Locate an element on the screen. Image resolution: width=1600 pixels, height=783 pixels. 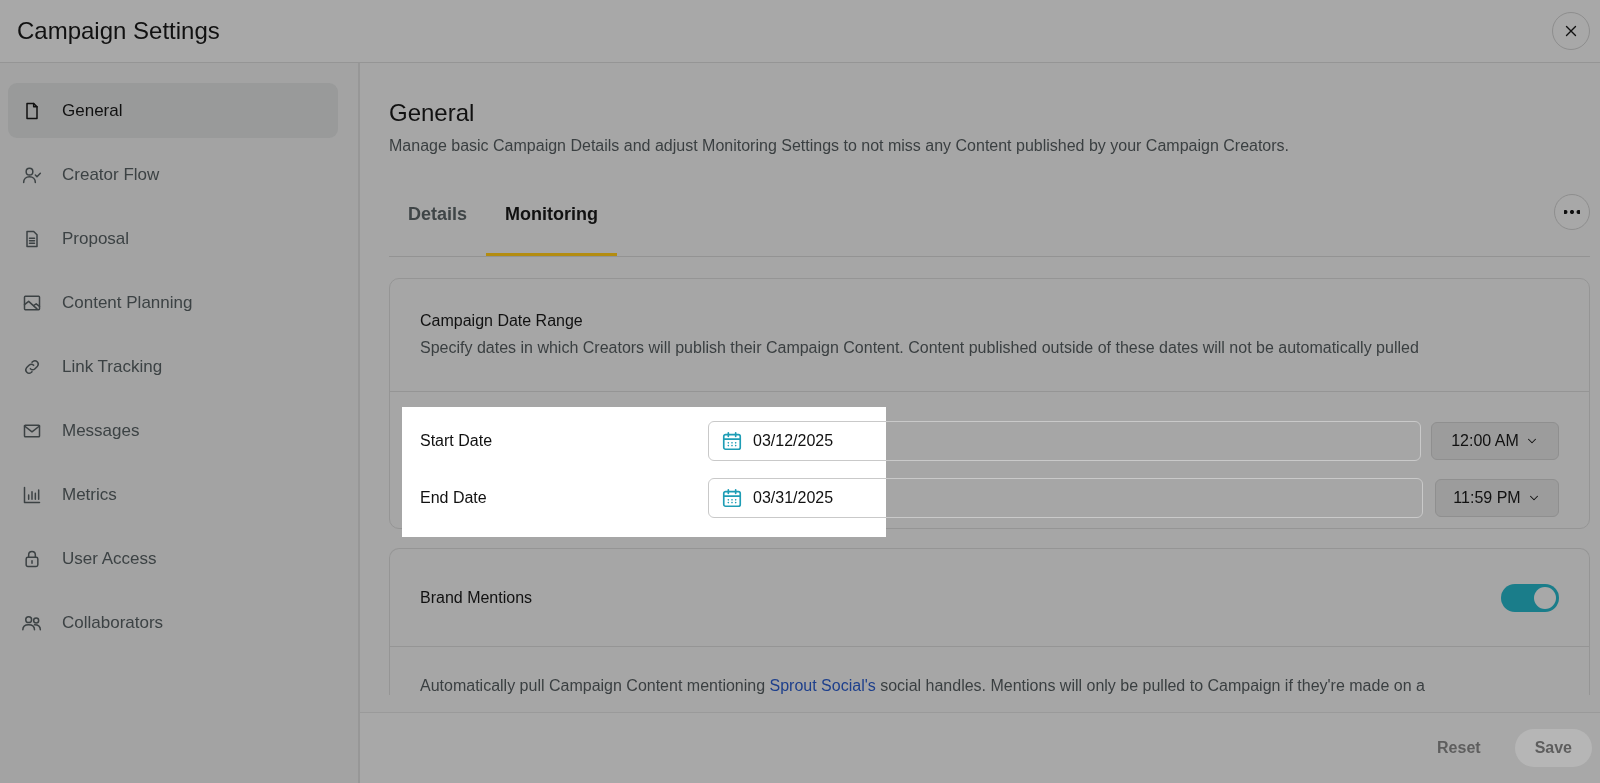
toggle-switch is located at coordinates (1530, 598).